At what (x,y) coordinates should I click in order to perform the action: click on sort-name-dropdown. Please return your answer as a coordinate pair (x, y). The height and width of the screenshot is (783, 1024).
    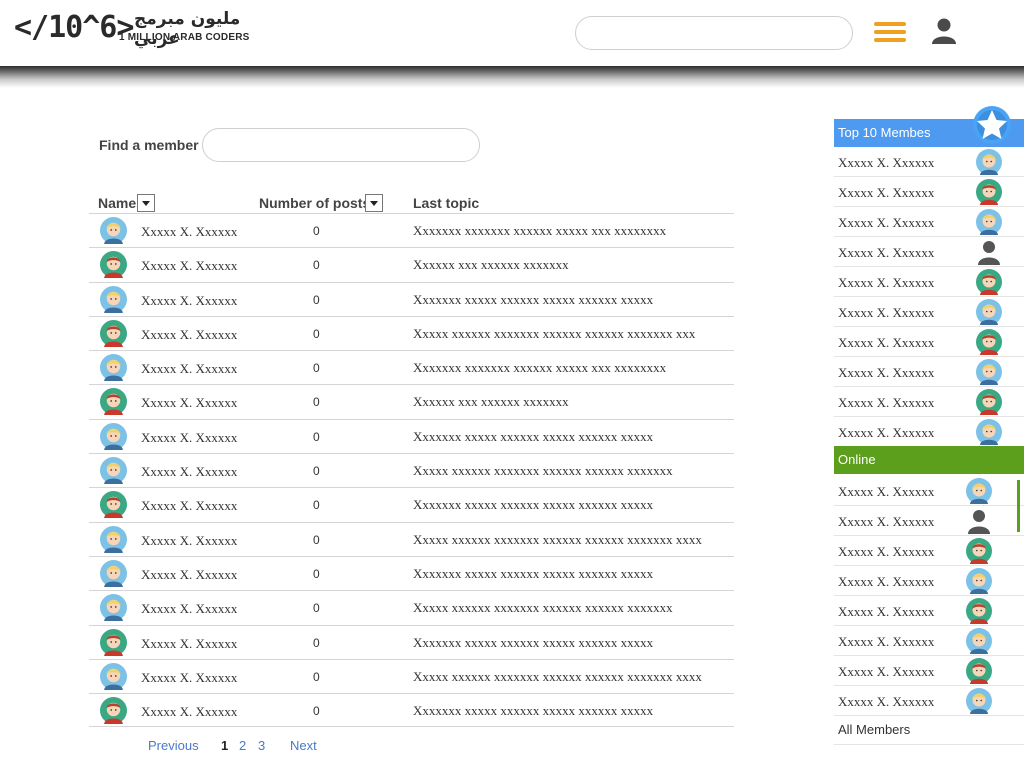
    Looking at the image, I should click on (146, 203).